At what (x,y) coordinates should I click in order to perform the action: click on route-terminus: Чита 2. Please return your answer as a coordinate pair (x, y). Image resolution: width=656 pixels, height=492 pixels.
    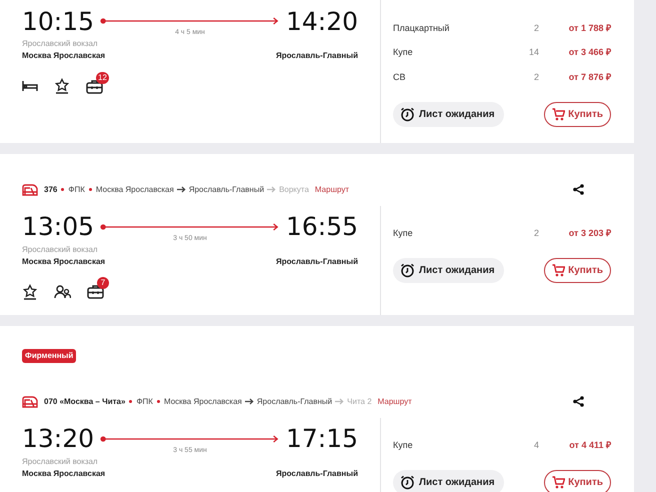
    Looking at the image, I should click on (359, 402).